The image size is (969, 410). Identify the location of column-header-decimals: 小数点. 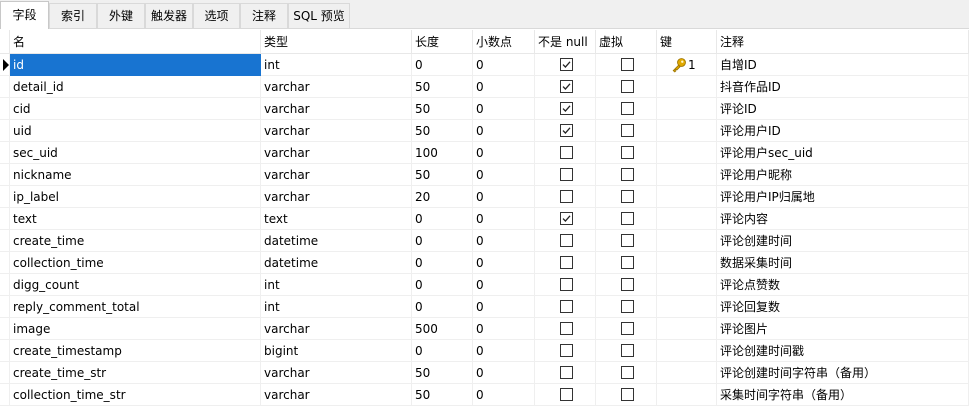
(504, 42).